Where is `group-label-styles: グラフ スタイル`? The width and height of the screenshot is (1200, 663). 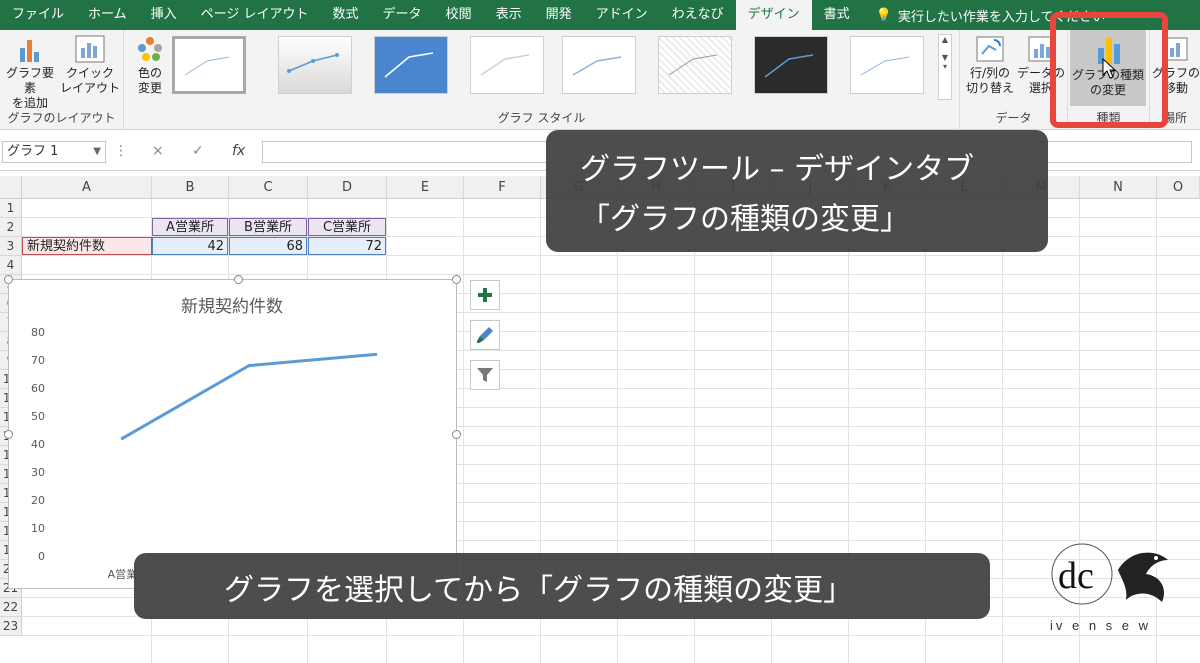 group-label-styles: グラフ スタイル is located at coordinates (541, 118).